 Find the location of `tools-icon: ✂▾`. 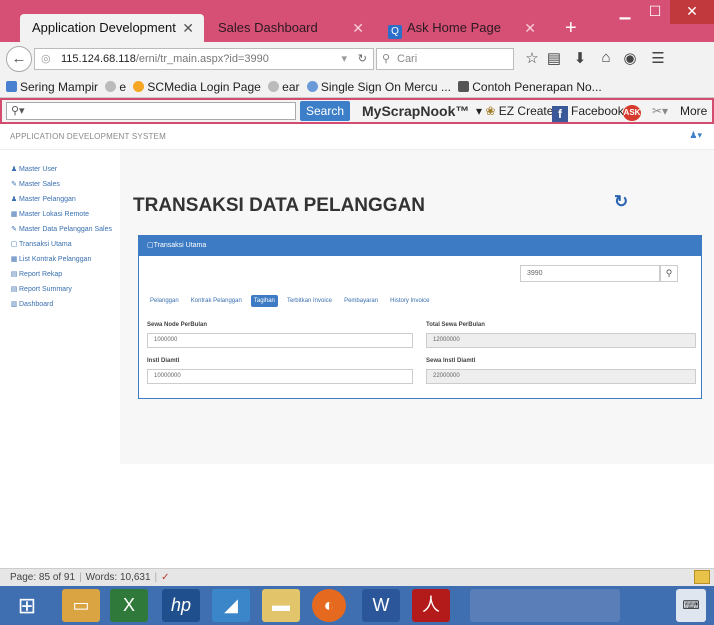

tools-icon: ✂▾ is located at coordinates (660, 111).